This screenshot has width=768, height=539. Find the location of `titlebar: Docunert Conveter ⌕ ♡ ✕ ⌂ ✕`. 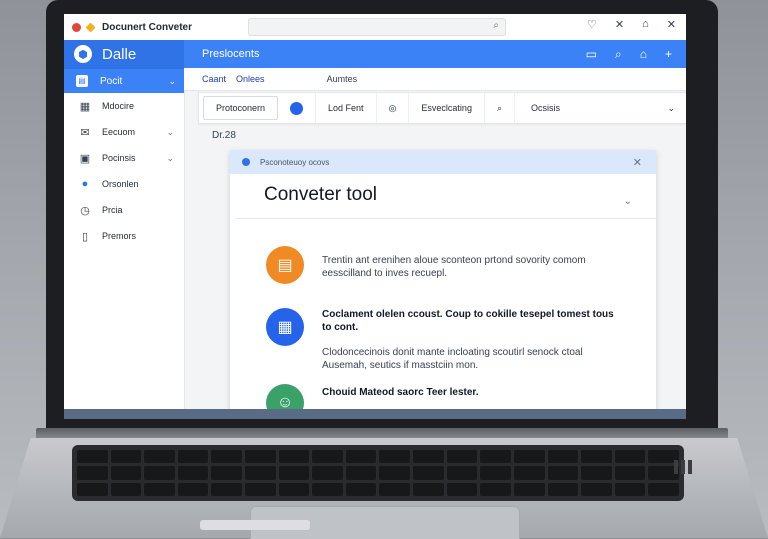

titlebar: Docunert Conveter ⌕ ♡ ✕ ⌂ ✕ is located at coordinates (375, 27).